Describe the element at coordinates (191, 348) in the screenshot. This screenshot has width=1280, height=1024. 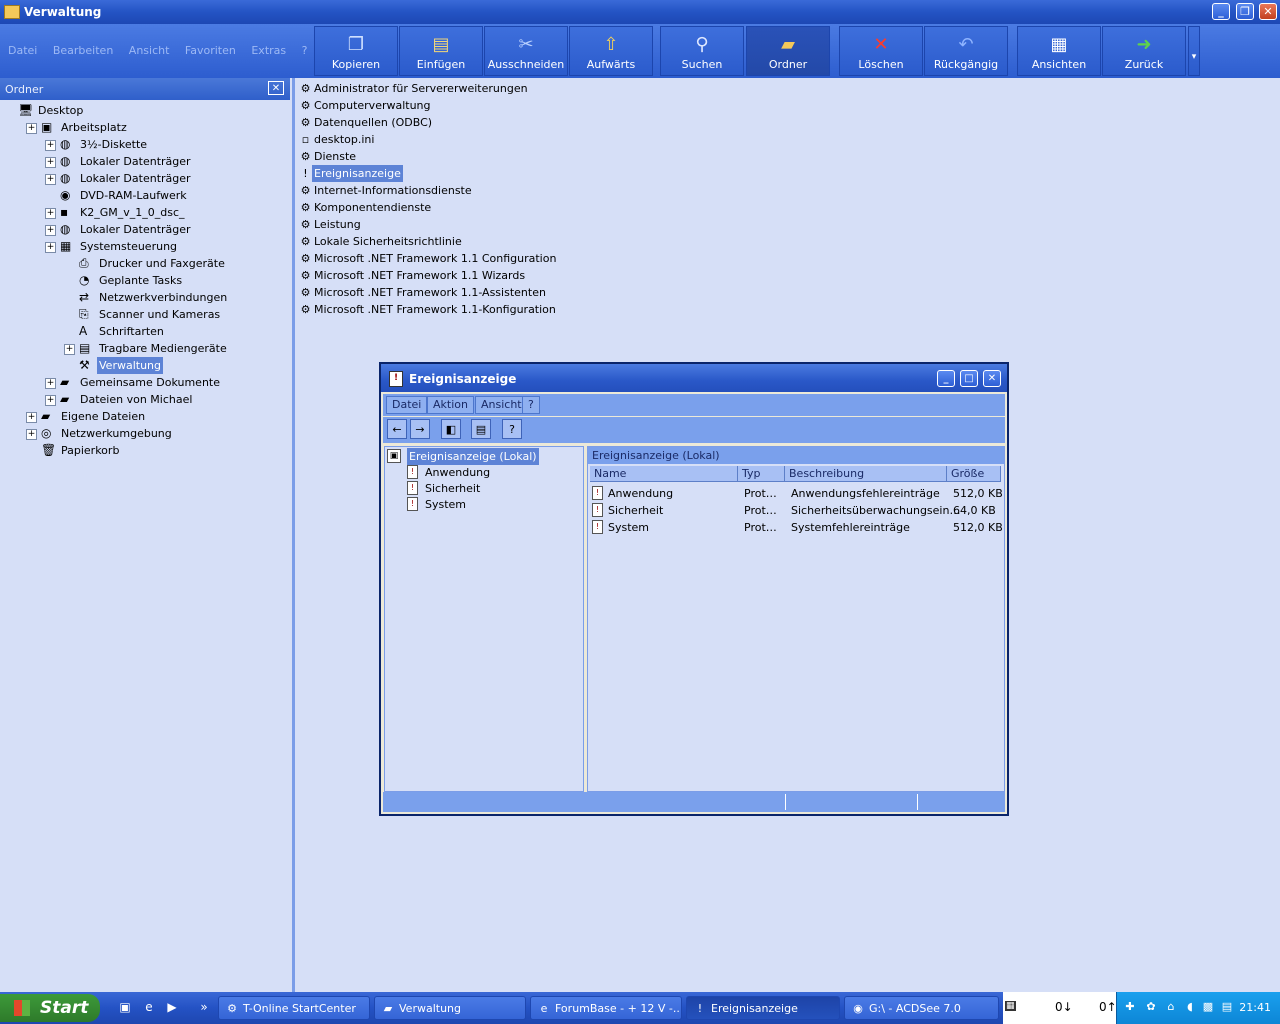
I see `tree-item-tragbare-mediengeraete: + ▤ Tragbare Mediengeräte` at that location.